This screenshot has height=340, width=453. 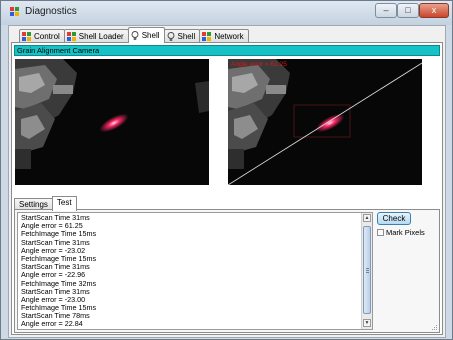 I want to click on title-bar: Diagnostics – □ x, so click(x=226, y=13).